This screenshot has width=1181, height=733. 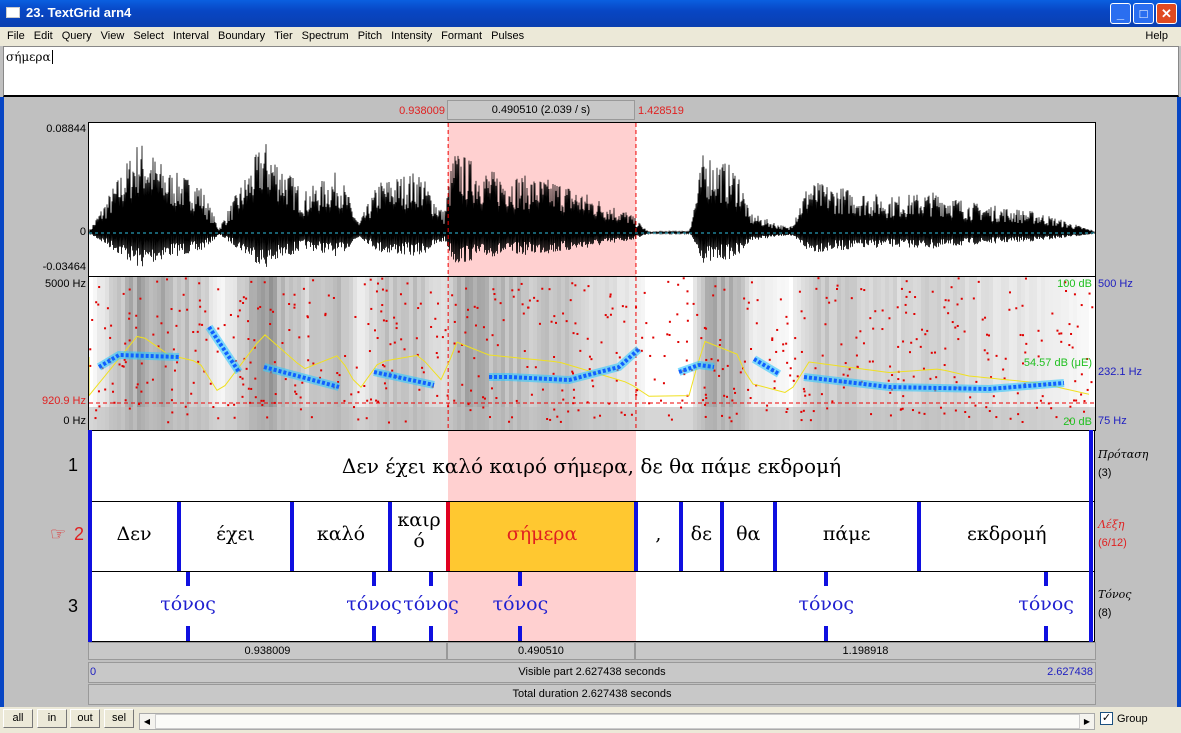 I want to click on menu-pulses: Pulses, so click(x=508, y=36).